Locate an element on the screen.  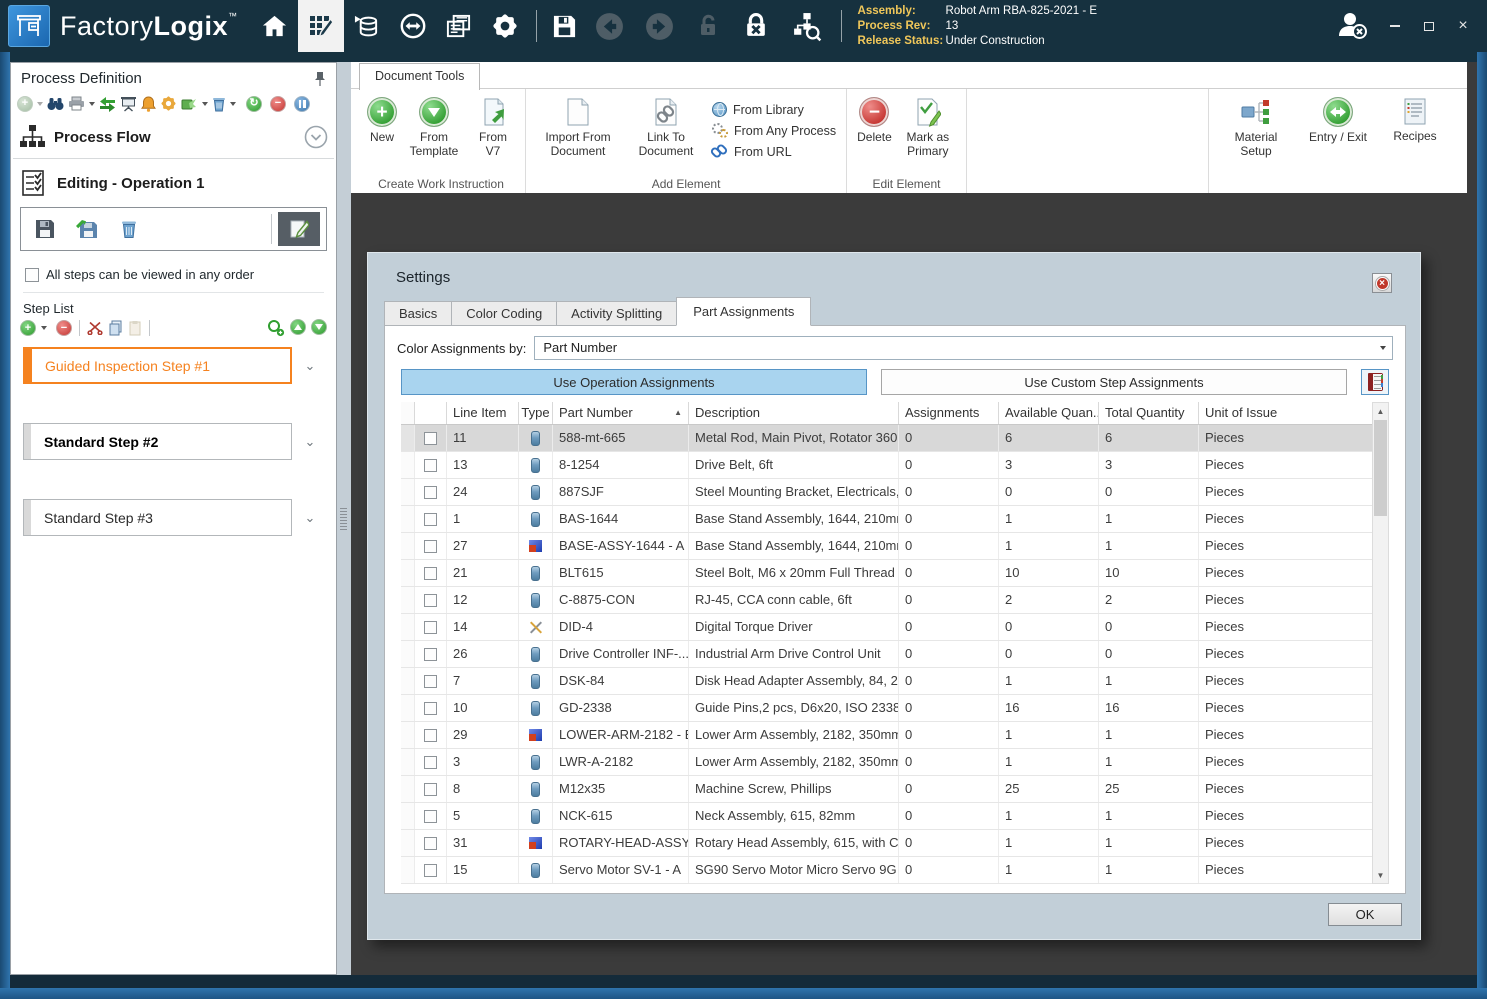
data-import-icon is located at coordinates (367, 26).